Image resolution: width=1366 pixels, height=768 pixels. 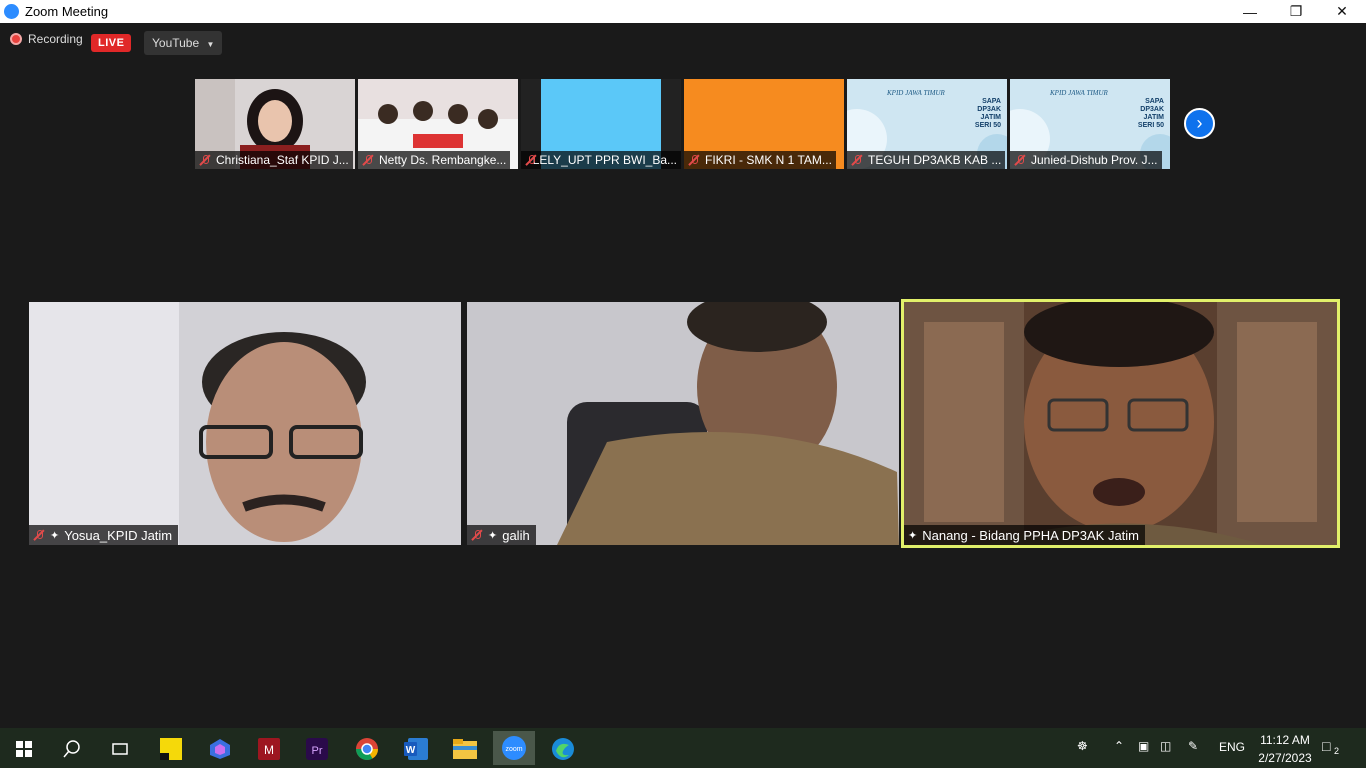 What do you see at coordinates (176, 43) in the screenshot?
I see `stream-target-label: YouTube` at bounding box center [176, 43].